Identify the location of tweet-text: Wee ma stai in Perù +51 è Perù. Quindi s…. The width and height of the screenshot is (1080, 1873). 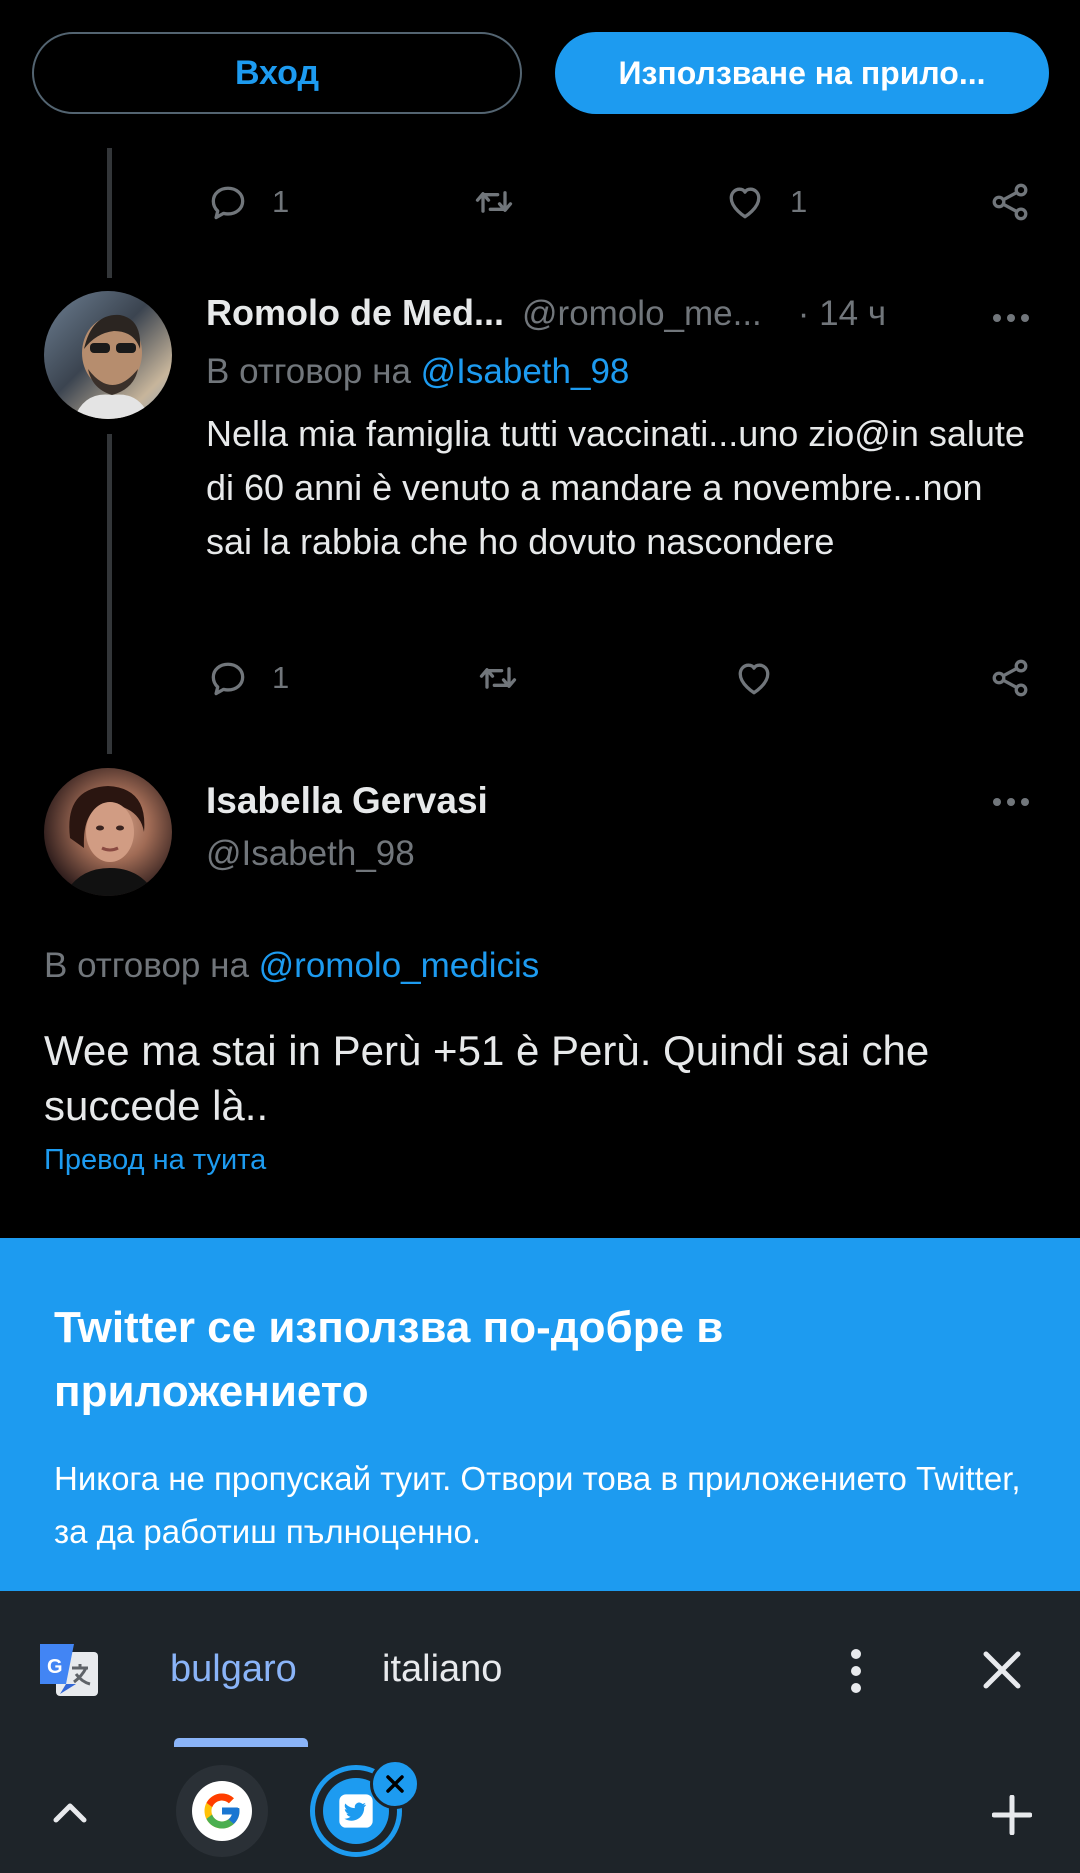
(487, 1078).